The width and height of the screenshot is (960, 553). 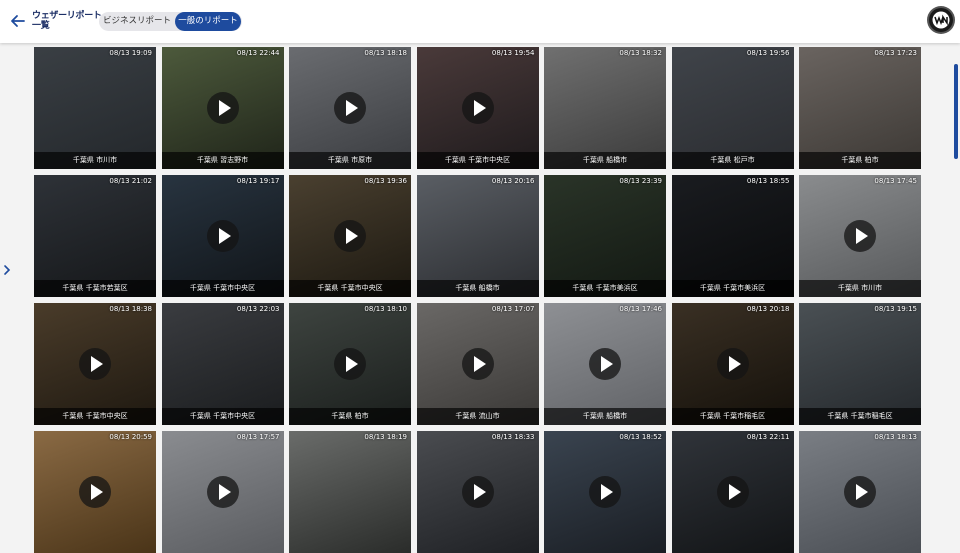 I want to click on report-tile: 08/13 19:09 千葉県 市川市, so click(x=95, y=108).